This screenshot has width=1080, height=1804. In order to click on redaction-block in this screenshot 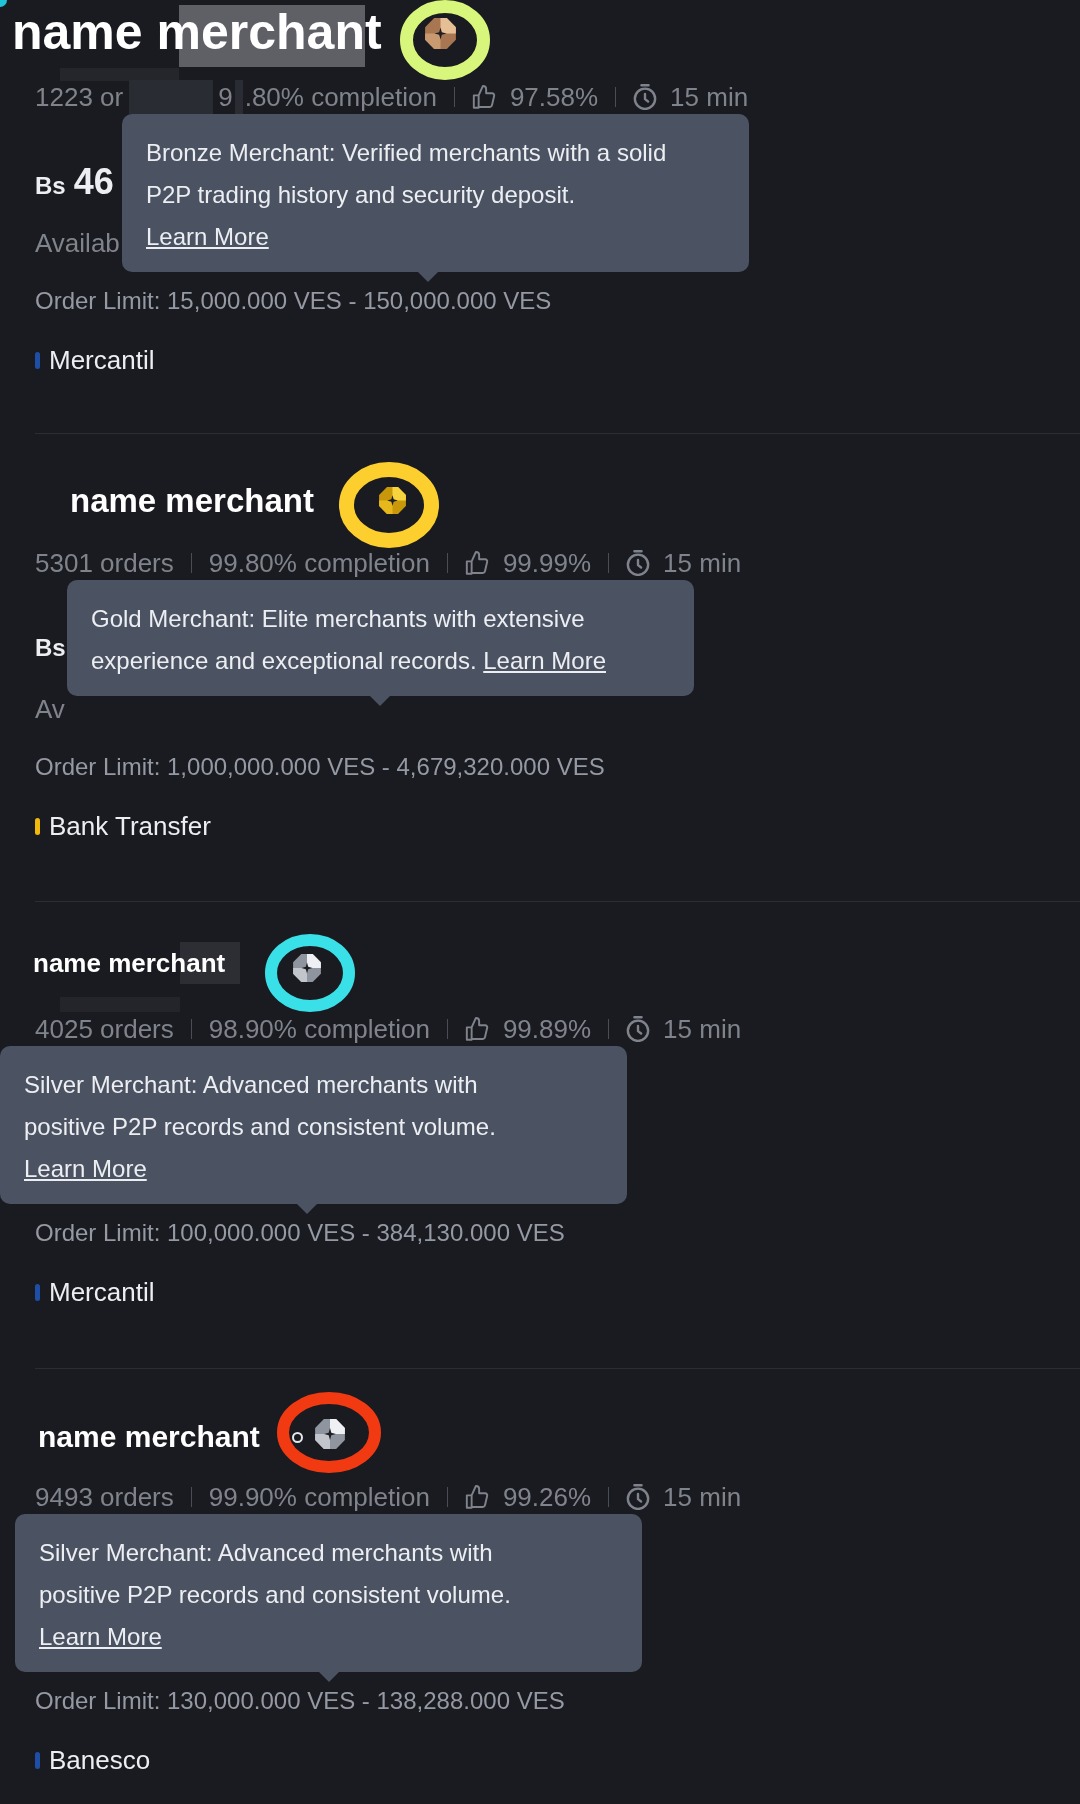, I will do `click(238, 97)`.